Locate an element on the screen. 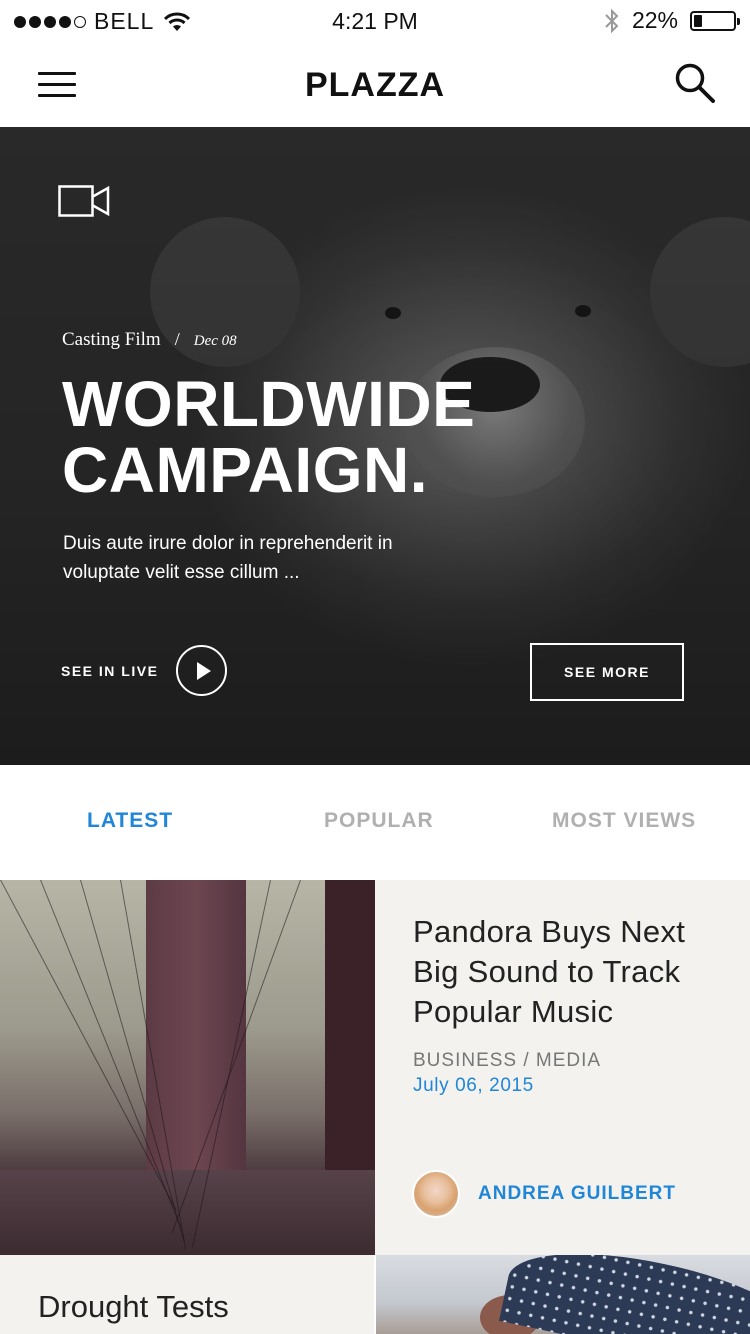 The height and width of the screenshot is (1334, 750). hero-title-line: CAMPAIGN. is located at coordinates (245, 470).